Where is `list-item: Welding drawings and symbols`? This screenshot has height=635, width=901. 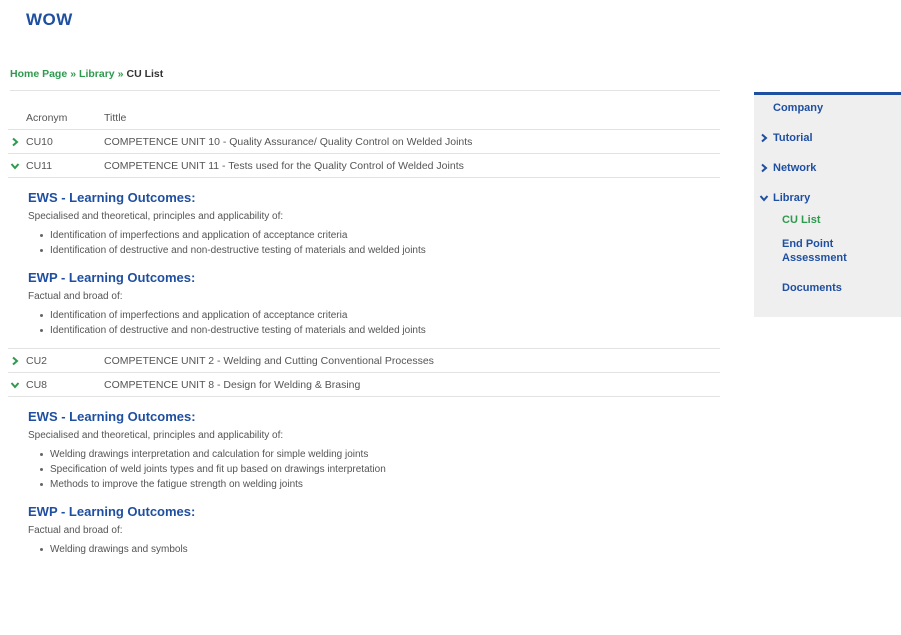
list-item: Welding drawings and symbols is located at coordinates (380, 549).